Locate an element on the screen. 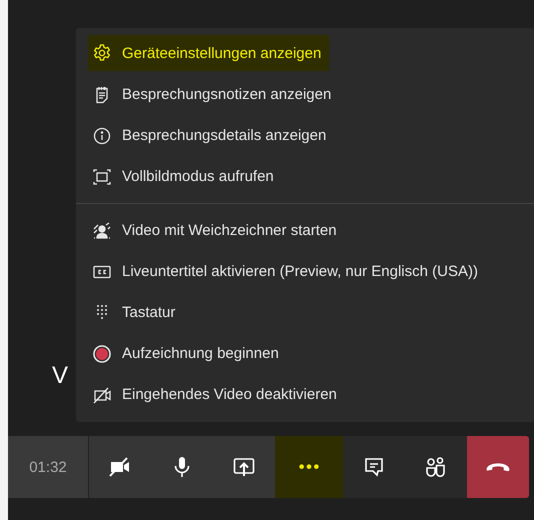 The image size is (534, 520). fullscreen-icon is located at coordinates (102, 176).